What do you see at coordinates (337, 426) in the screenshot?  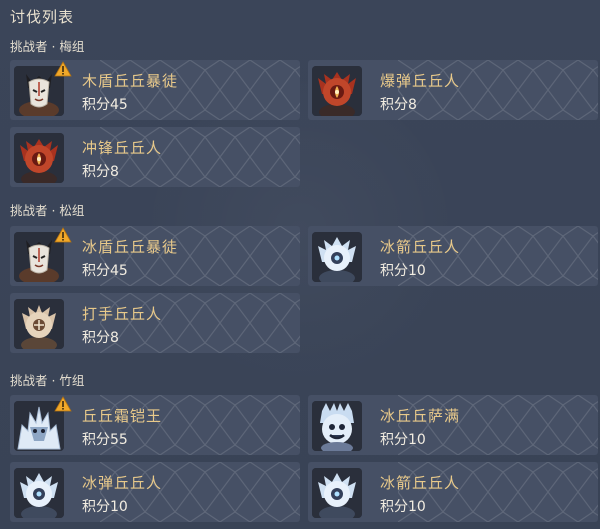 I see `ice-shaman-icon` at bounding box center [337, 426].